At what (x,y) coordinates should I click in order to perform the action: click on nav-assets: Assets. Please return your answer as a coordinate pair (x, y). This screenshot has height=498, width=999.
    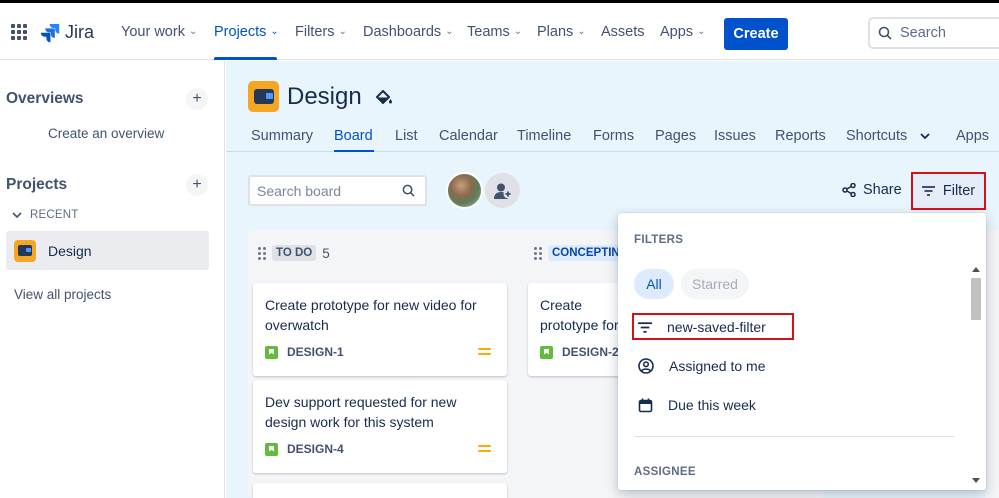
    Looking at the image, I should click on (623, 32).